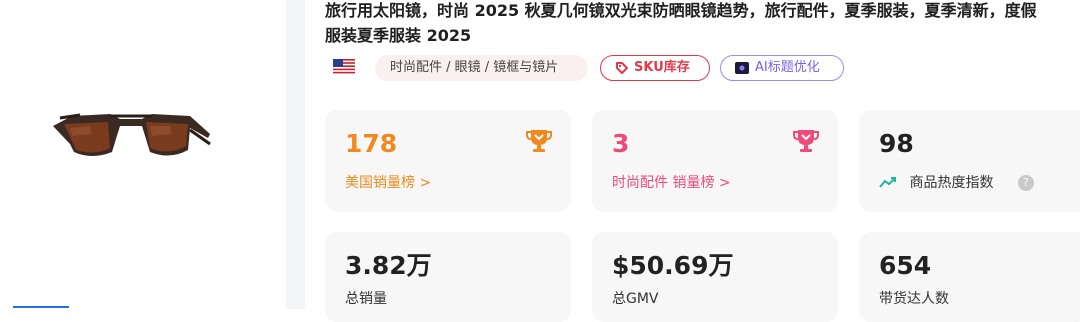  I want to click on influencer-count-value: 654, so click(905, 265).